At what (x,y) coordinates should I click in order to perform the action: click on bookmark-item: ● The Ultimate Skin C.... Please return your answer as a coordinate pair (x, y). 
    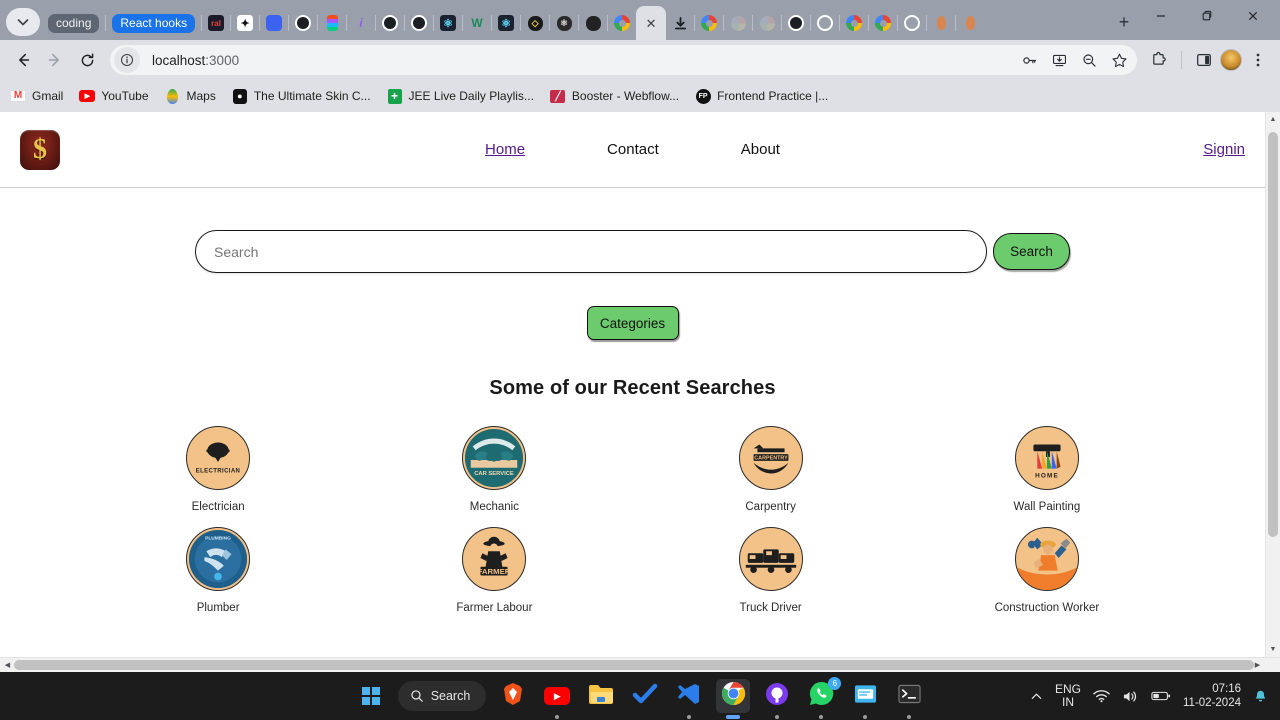
    Looking at the image, I should click on (301, 96).